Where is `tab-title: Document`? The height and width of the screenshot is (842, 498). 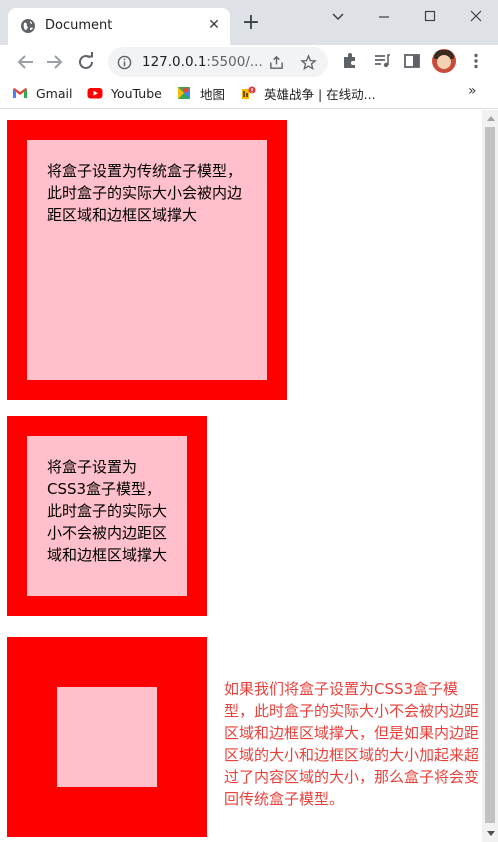
tab-title: Document is located at coordinates (79, 25).